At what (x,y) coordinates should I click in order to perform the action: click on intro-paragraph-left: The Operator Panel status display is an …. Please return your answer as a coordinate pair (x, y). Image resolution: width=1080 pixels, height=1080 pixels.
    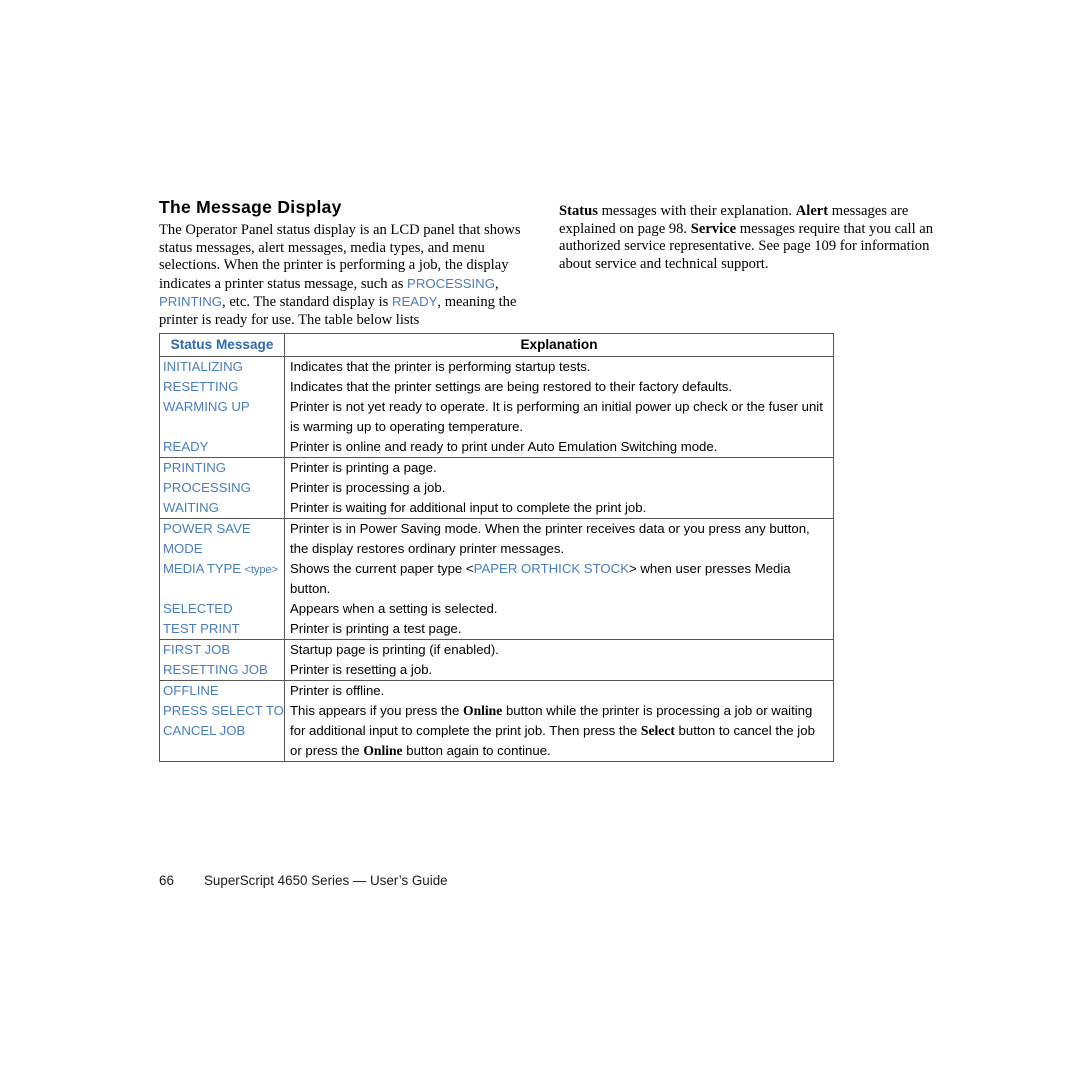
    Looking at the image, I should click on (341, 276).